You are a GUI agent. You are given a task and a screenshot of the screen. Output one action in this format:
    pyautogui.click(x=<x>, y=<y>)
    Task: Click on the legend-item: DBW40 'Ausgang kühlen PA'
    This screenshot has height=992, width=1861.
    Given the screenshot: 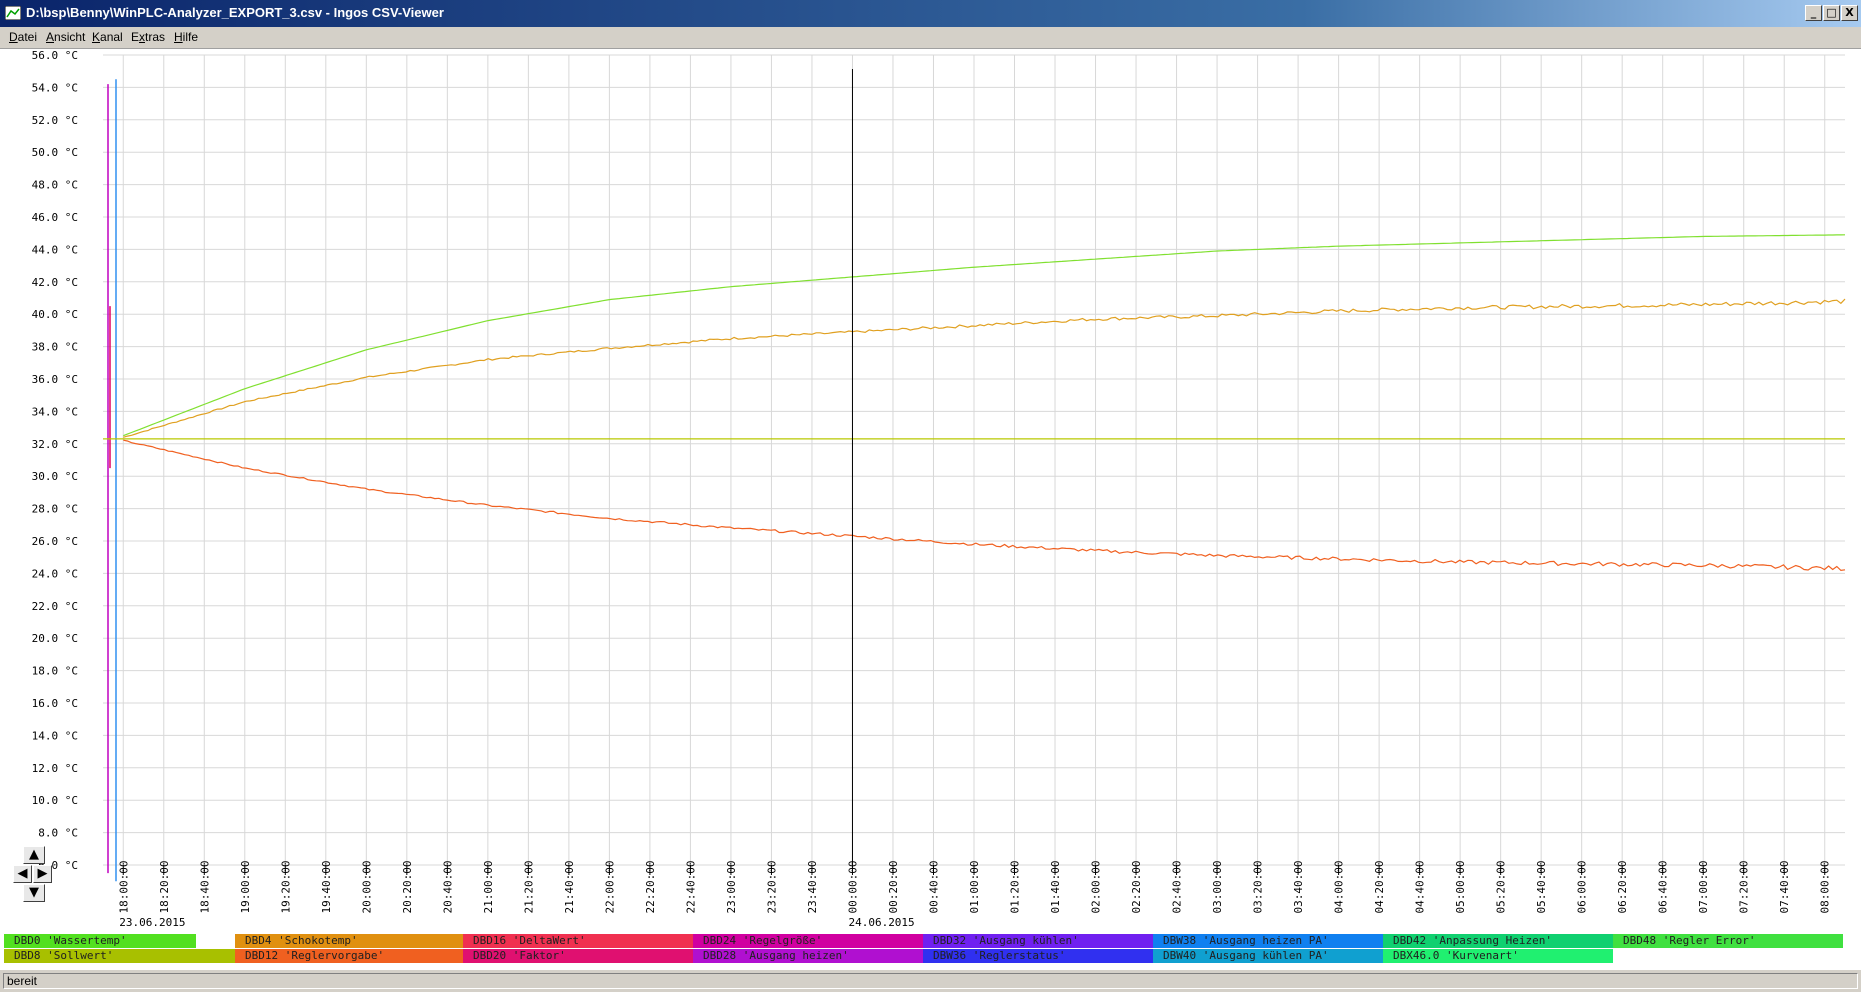 What is the action you would take?
    pyautogui.click(x=1268, y=956)
    